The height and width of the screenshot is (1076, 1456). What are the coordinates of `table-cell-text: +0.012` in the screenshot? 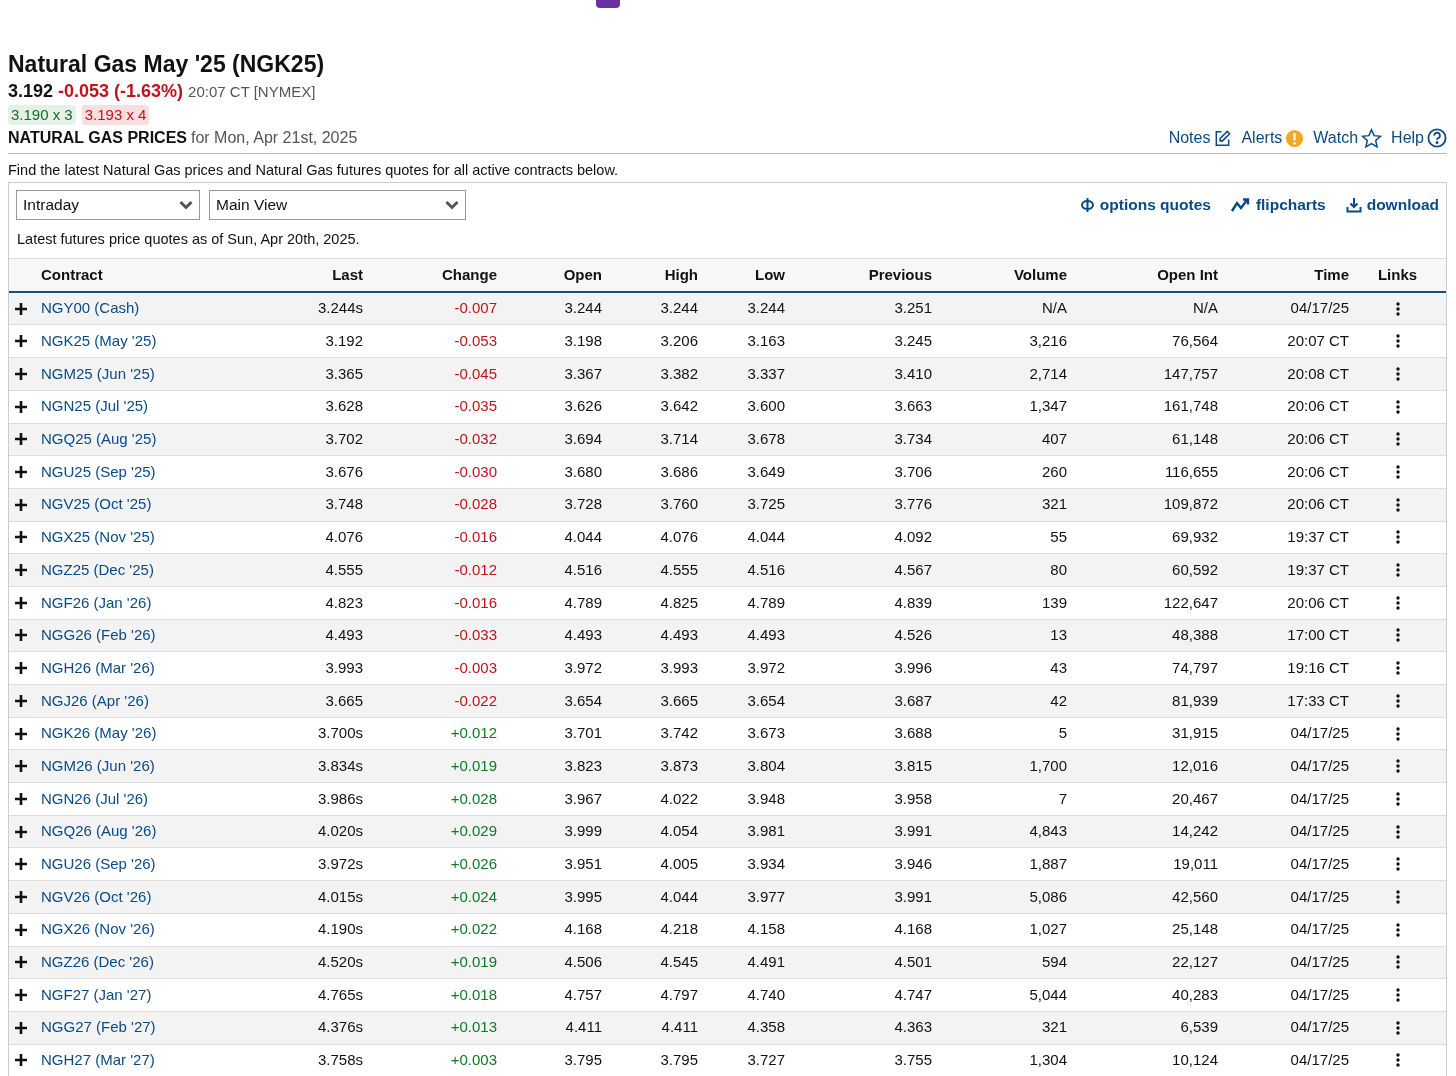 It's located at (473, 733).